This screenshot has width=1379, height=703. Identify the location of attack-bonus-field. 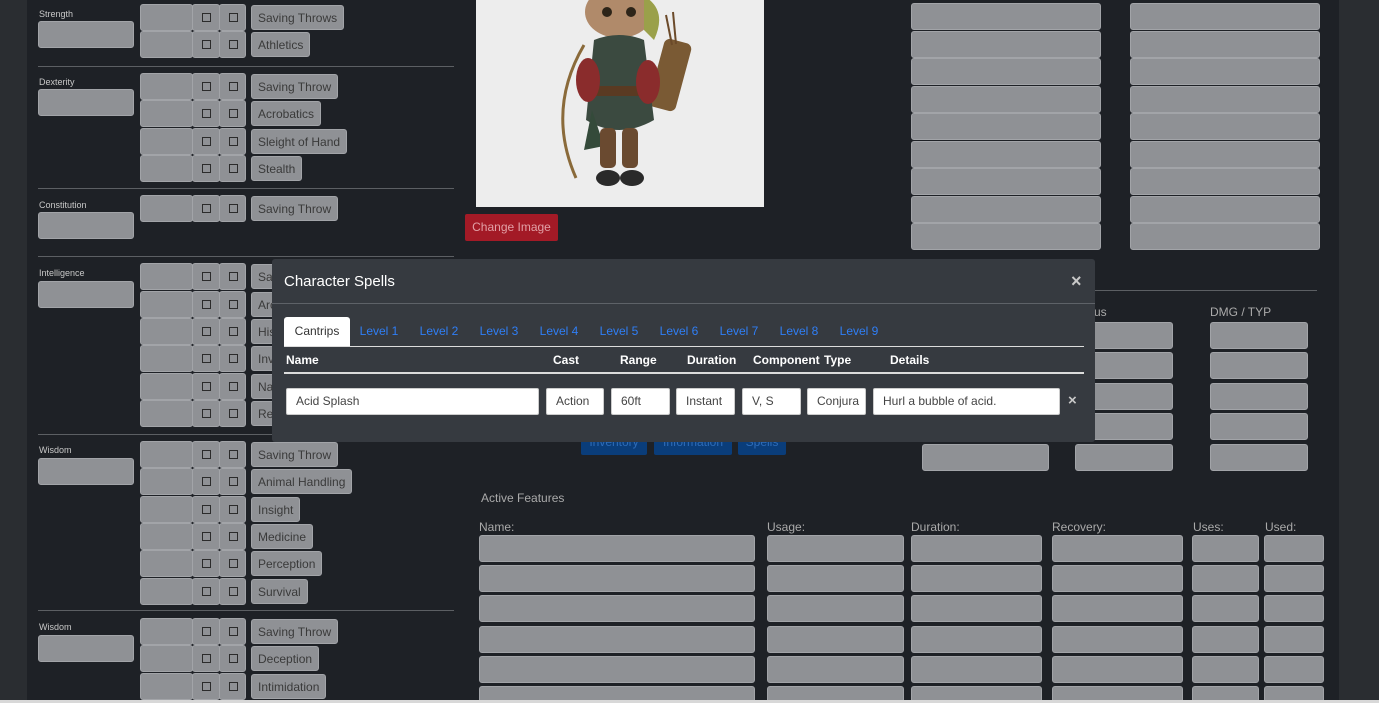
(1124, 457).